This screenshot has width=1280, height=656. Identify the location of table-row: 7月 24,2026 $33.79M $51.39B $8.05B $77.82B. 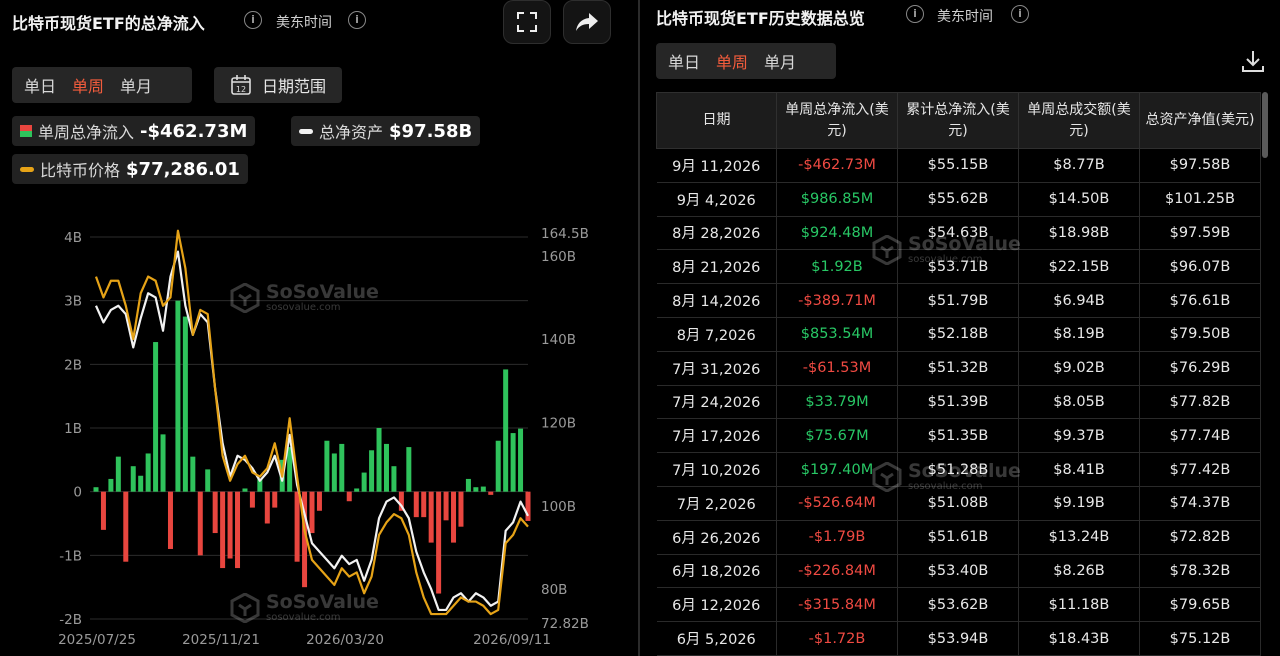
(958, 402).